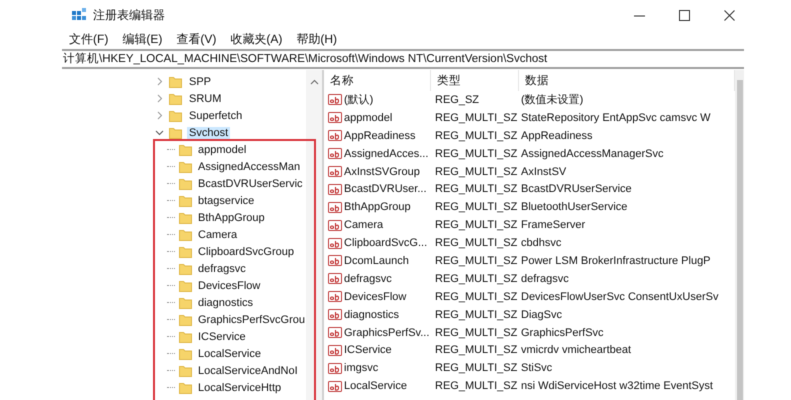  I want to click on table-cell-text: Power LSM BrokerInfrastructure PlugP, so click(616, 261).